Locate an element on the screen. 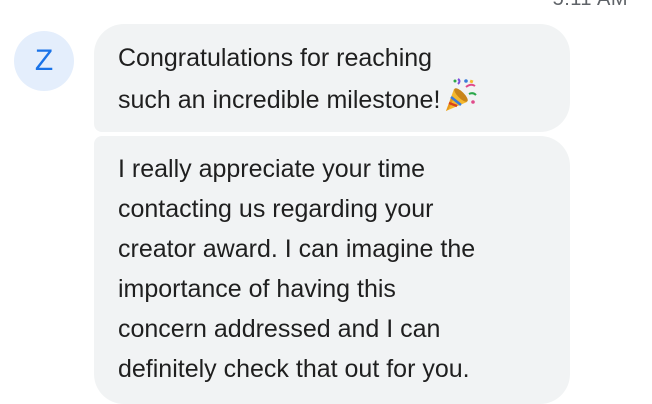 The height and width of the screenshot is (404, 652). avatar-letter: Z is located at coordinates (44, 60).